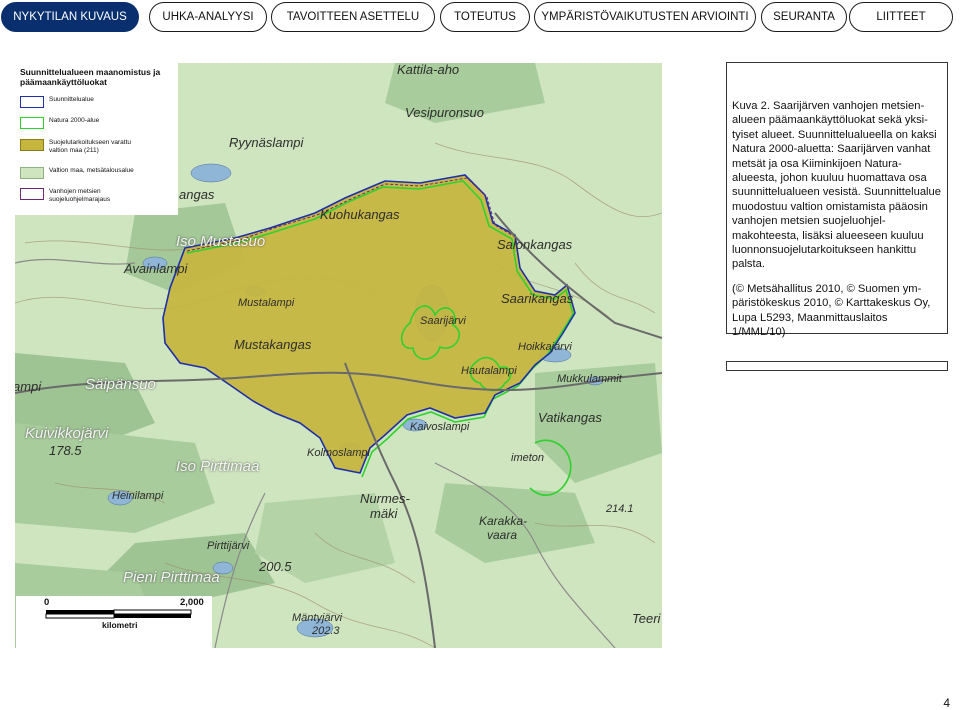 This screenshot has width=960, height=710. What do you see at coordinates (440, 427) in the screenshot?
I see `map-label: Kaivoslampi` at bounding box center [440, 427].